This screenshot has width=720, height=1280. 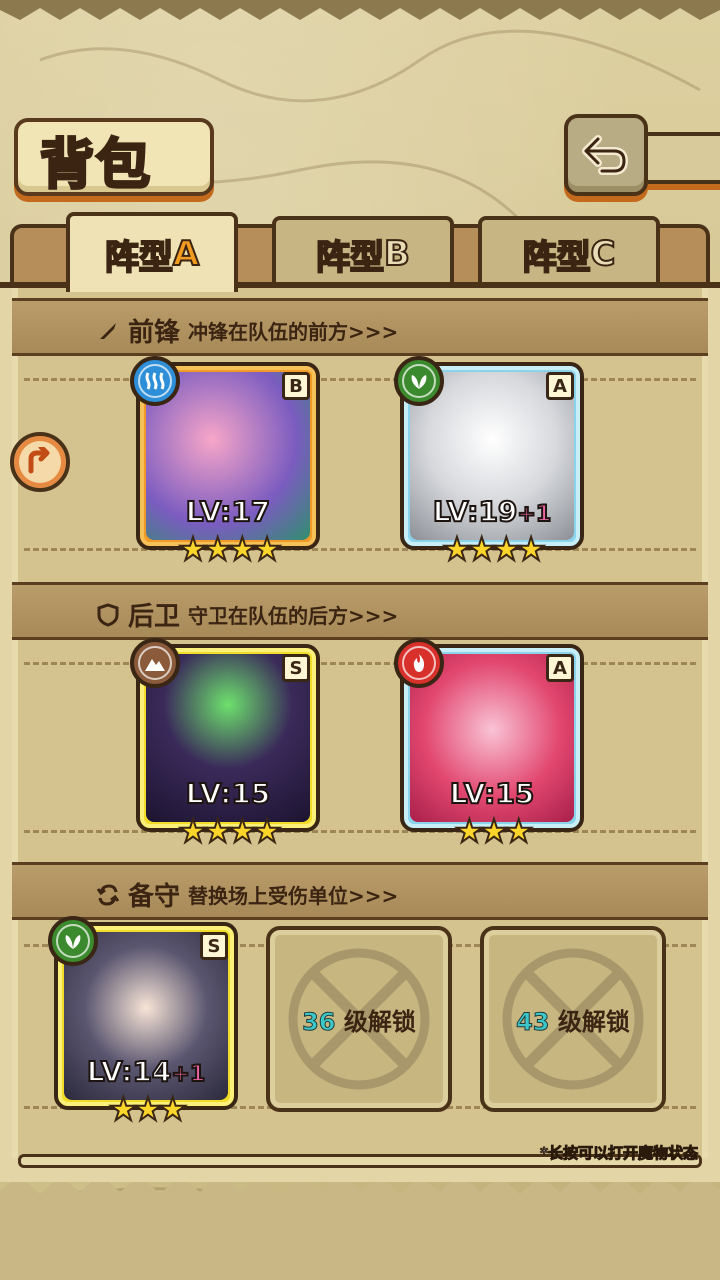 I want to click on unit-card: S LV:14+1 ★★★, so click(x=143, y=1022).